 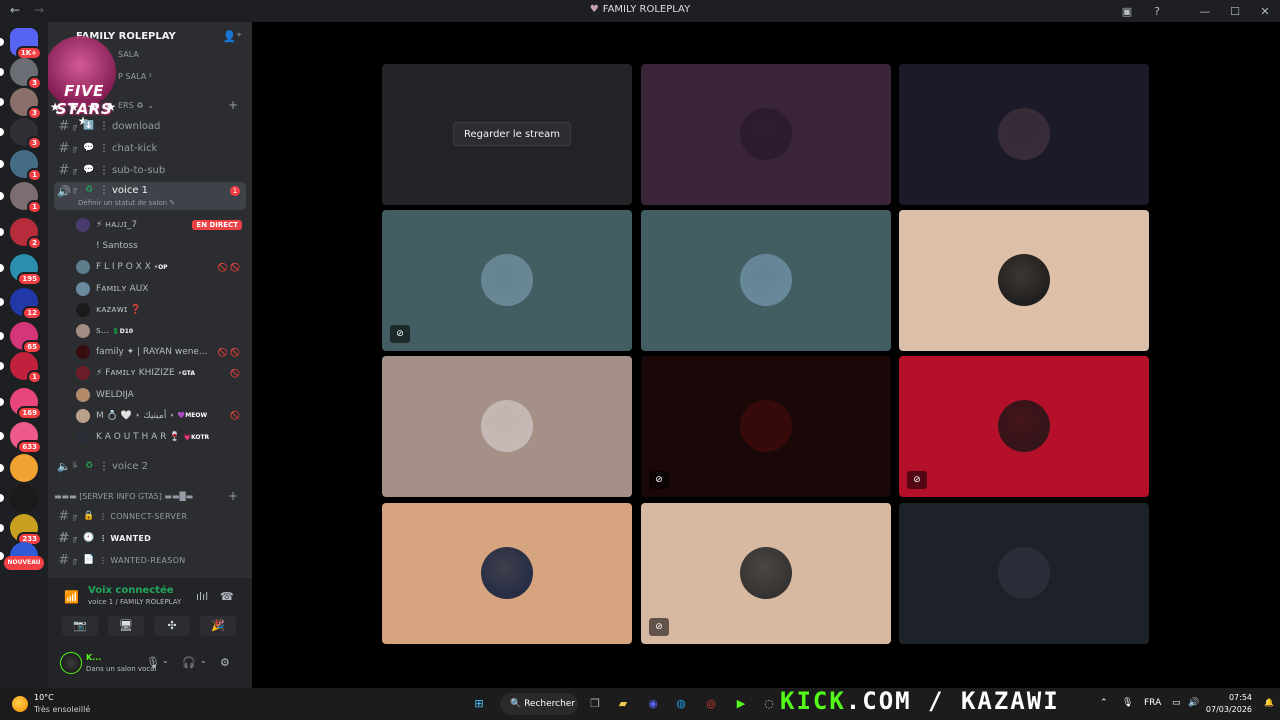 I want to click on text-channel-download: # ╔ ⬇️ ⋮ download, so click(x=150, y=126).